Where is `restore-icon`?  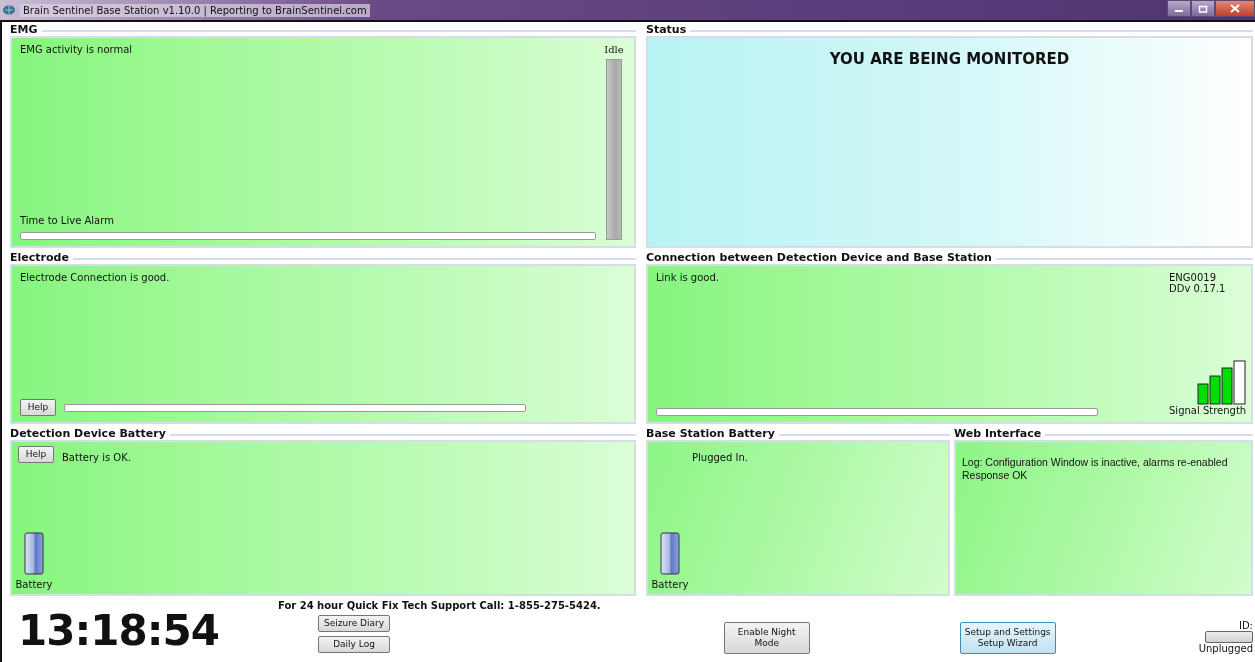
restore-icon is located at coordinates (1203, 8).